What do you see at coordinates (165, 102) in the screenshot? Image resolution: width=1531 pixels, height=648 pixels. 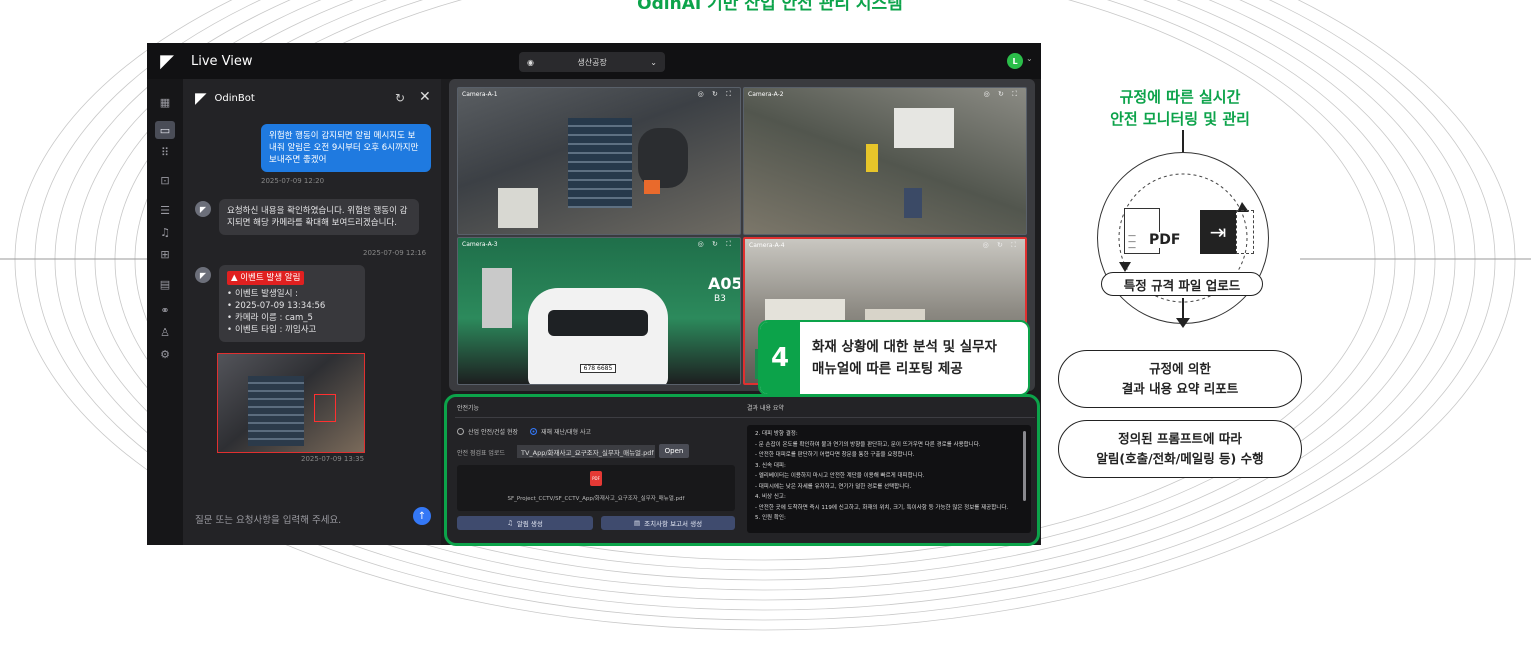 I see `grid-icon: ▦` at bounding box center [165, 102].